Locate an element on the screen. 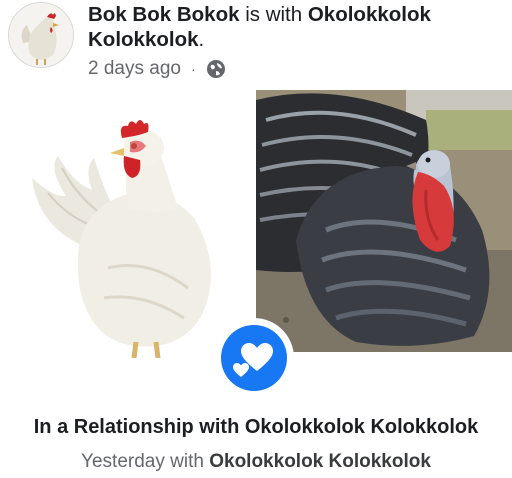  globe-icon is located at coordinates (216, 69).